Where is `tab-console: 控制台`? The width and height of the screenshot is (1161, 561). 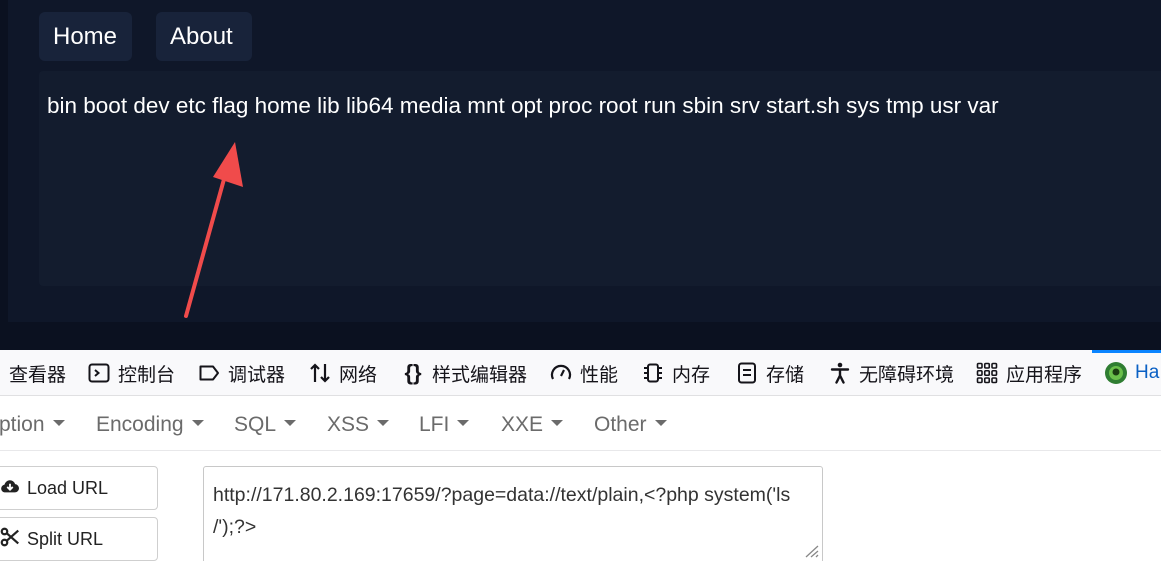 tab-console: 控制台 is located at coordinates (130, 373).